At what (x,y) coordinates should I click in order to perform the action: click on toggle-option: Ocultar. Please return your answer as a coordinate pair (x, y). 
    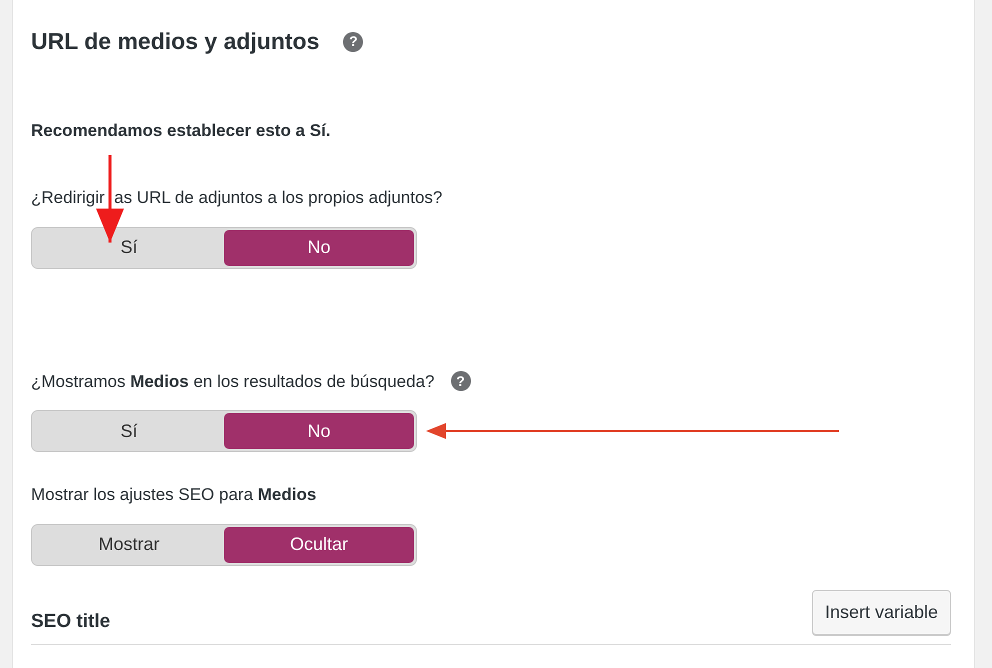
    Looking at the image, I should click on (319, 544).